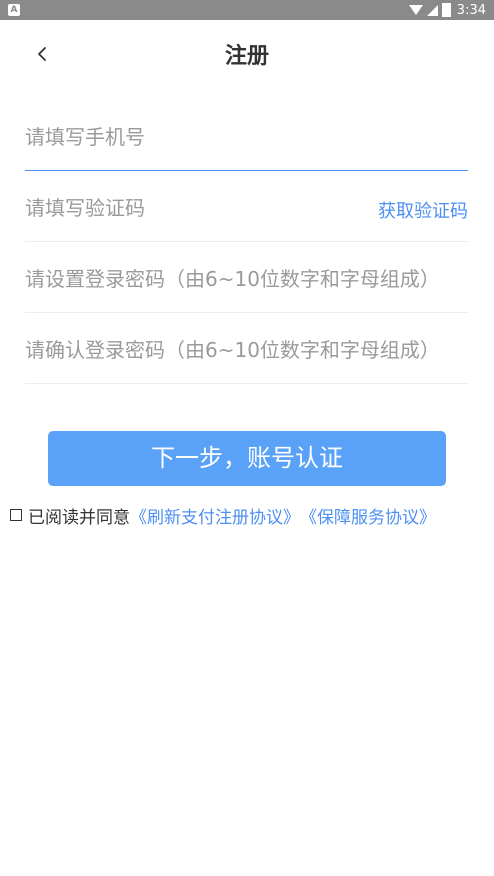 Image resolution: width=494 pixels, height=876 pixels. I want to click on verification-code-field: 获取验证码, so click(246, 206).